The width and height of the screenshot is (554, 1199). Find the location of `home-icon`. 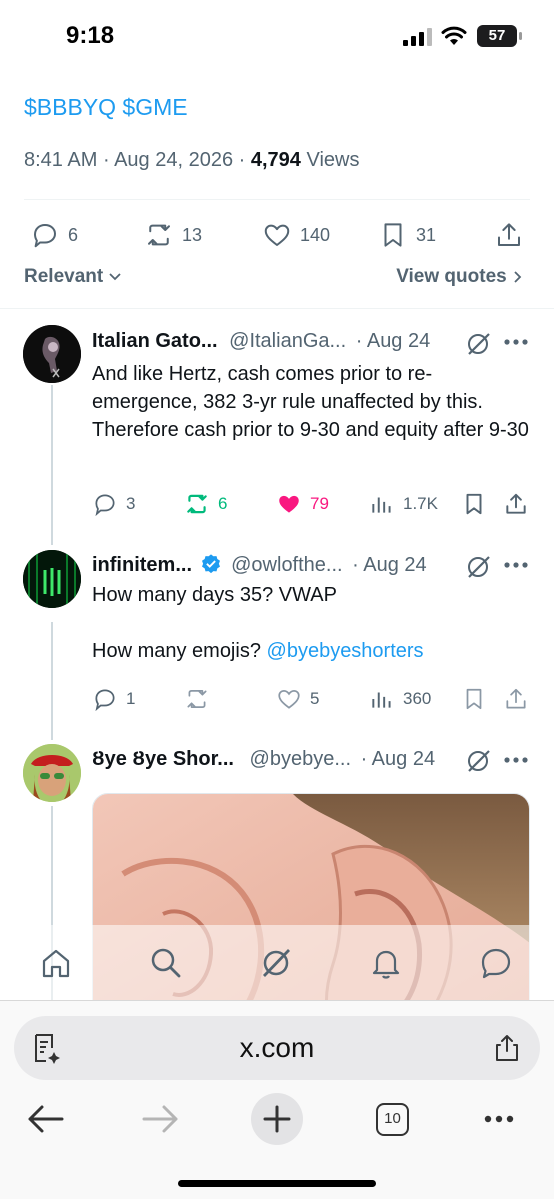

home-icon is located at coordinates (56, 963).